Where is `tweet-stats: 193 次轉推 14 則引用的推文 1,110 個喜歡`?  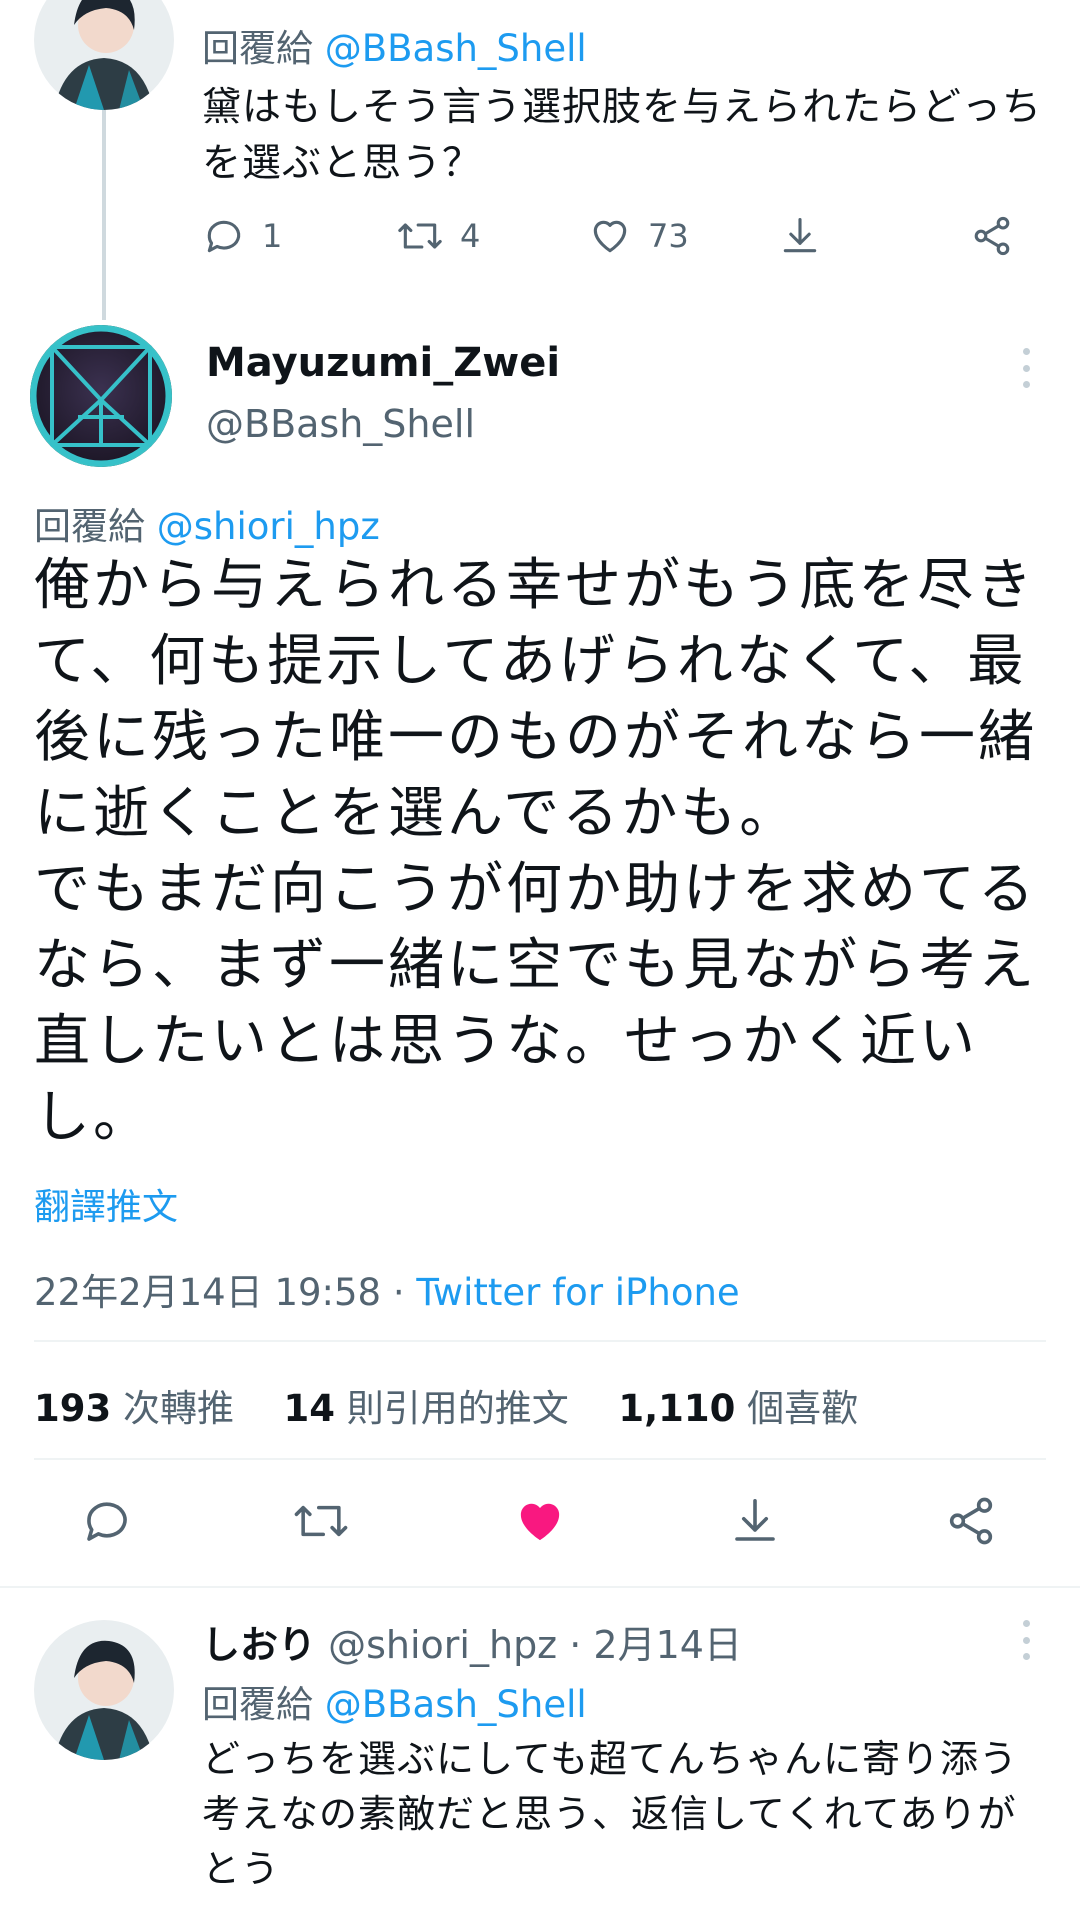
tweet-stats: 193 次轉推 14 則引用的推文 1,110 個喜歡 is located at coordinates (446, 1405).